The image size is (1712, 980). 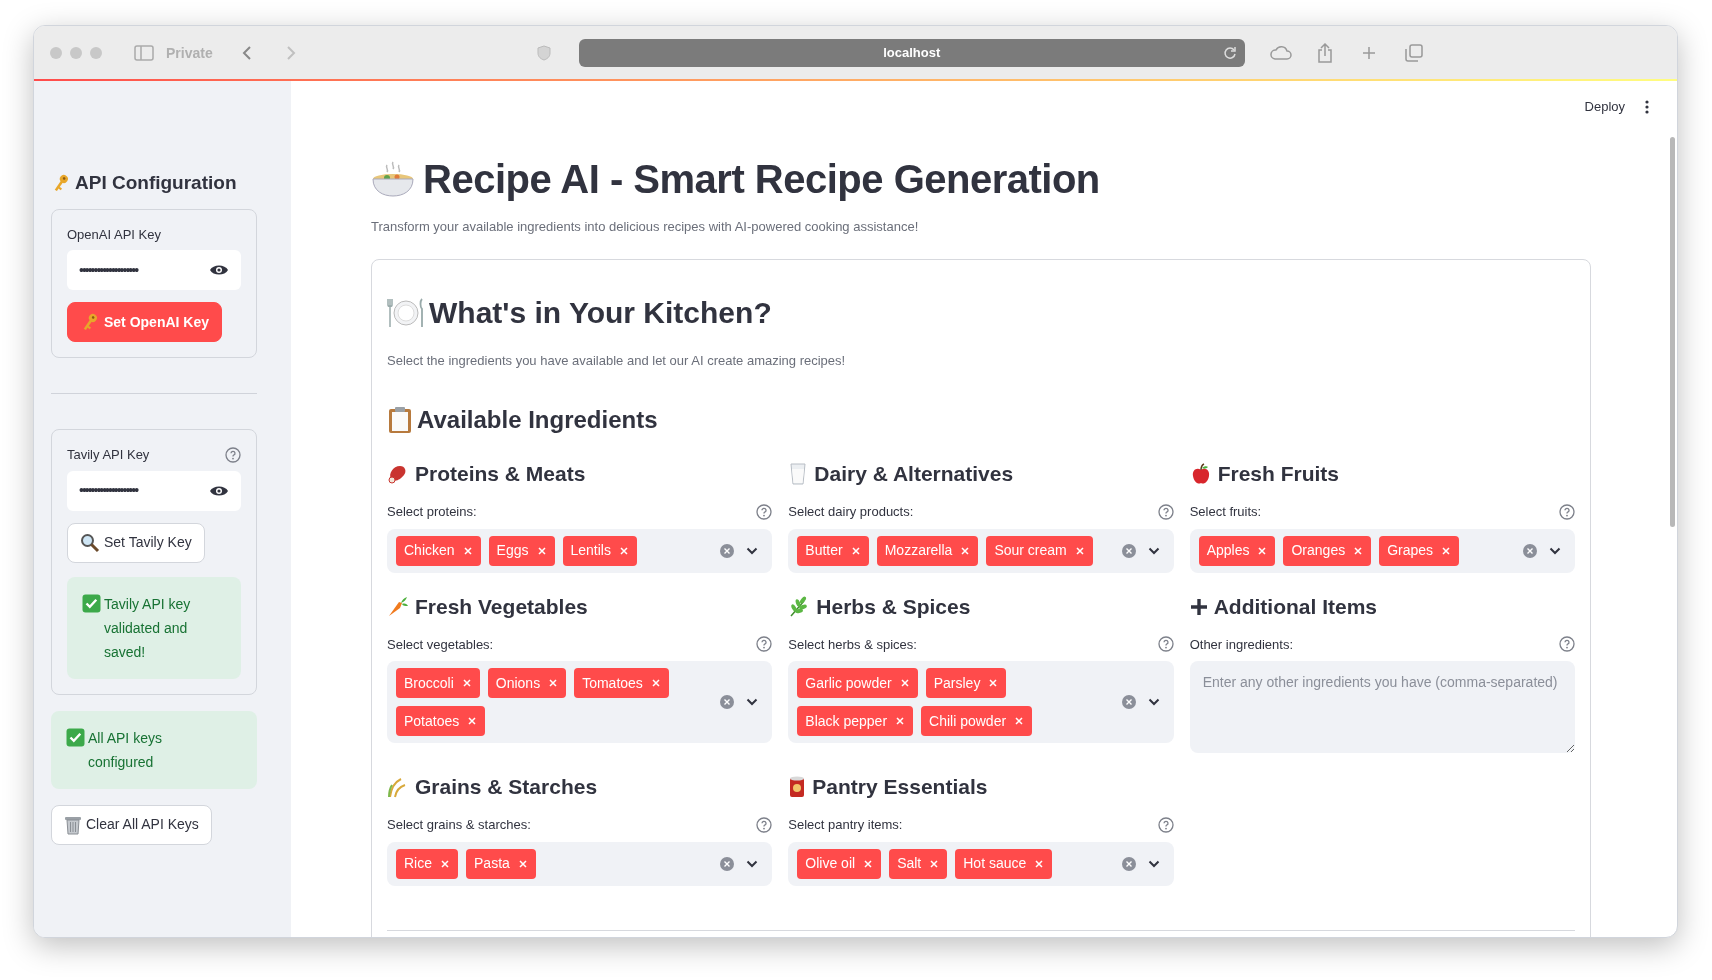 What do you see at coordinates (1368, 52) in the screenshot?
I see `new-tab-icon` at bounding box center [1368, 52].